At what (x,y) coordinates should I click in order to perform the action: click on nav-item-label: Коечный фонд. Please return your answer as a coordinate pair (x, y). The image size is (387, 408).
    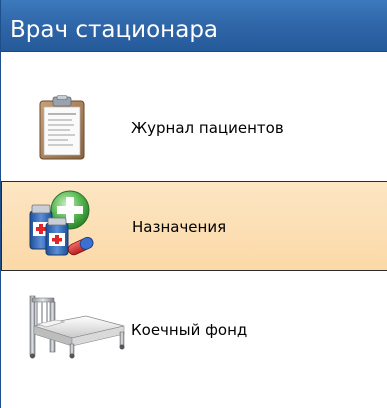
    Looking at the image, I should click on (189, 330).